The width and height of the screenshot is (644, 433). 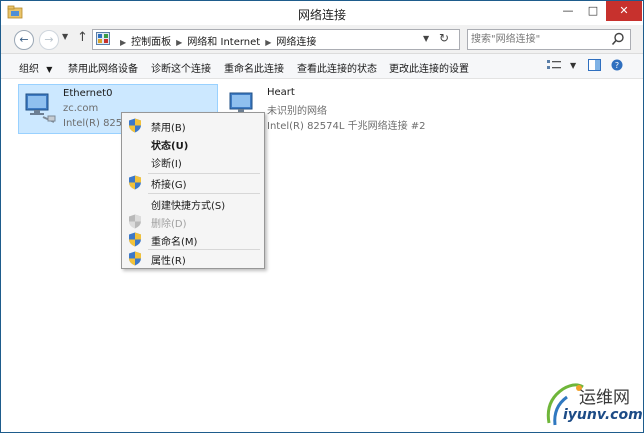 I want to click on title-bar: 网络连接 — □ ✕, so click(x=322, y=13).